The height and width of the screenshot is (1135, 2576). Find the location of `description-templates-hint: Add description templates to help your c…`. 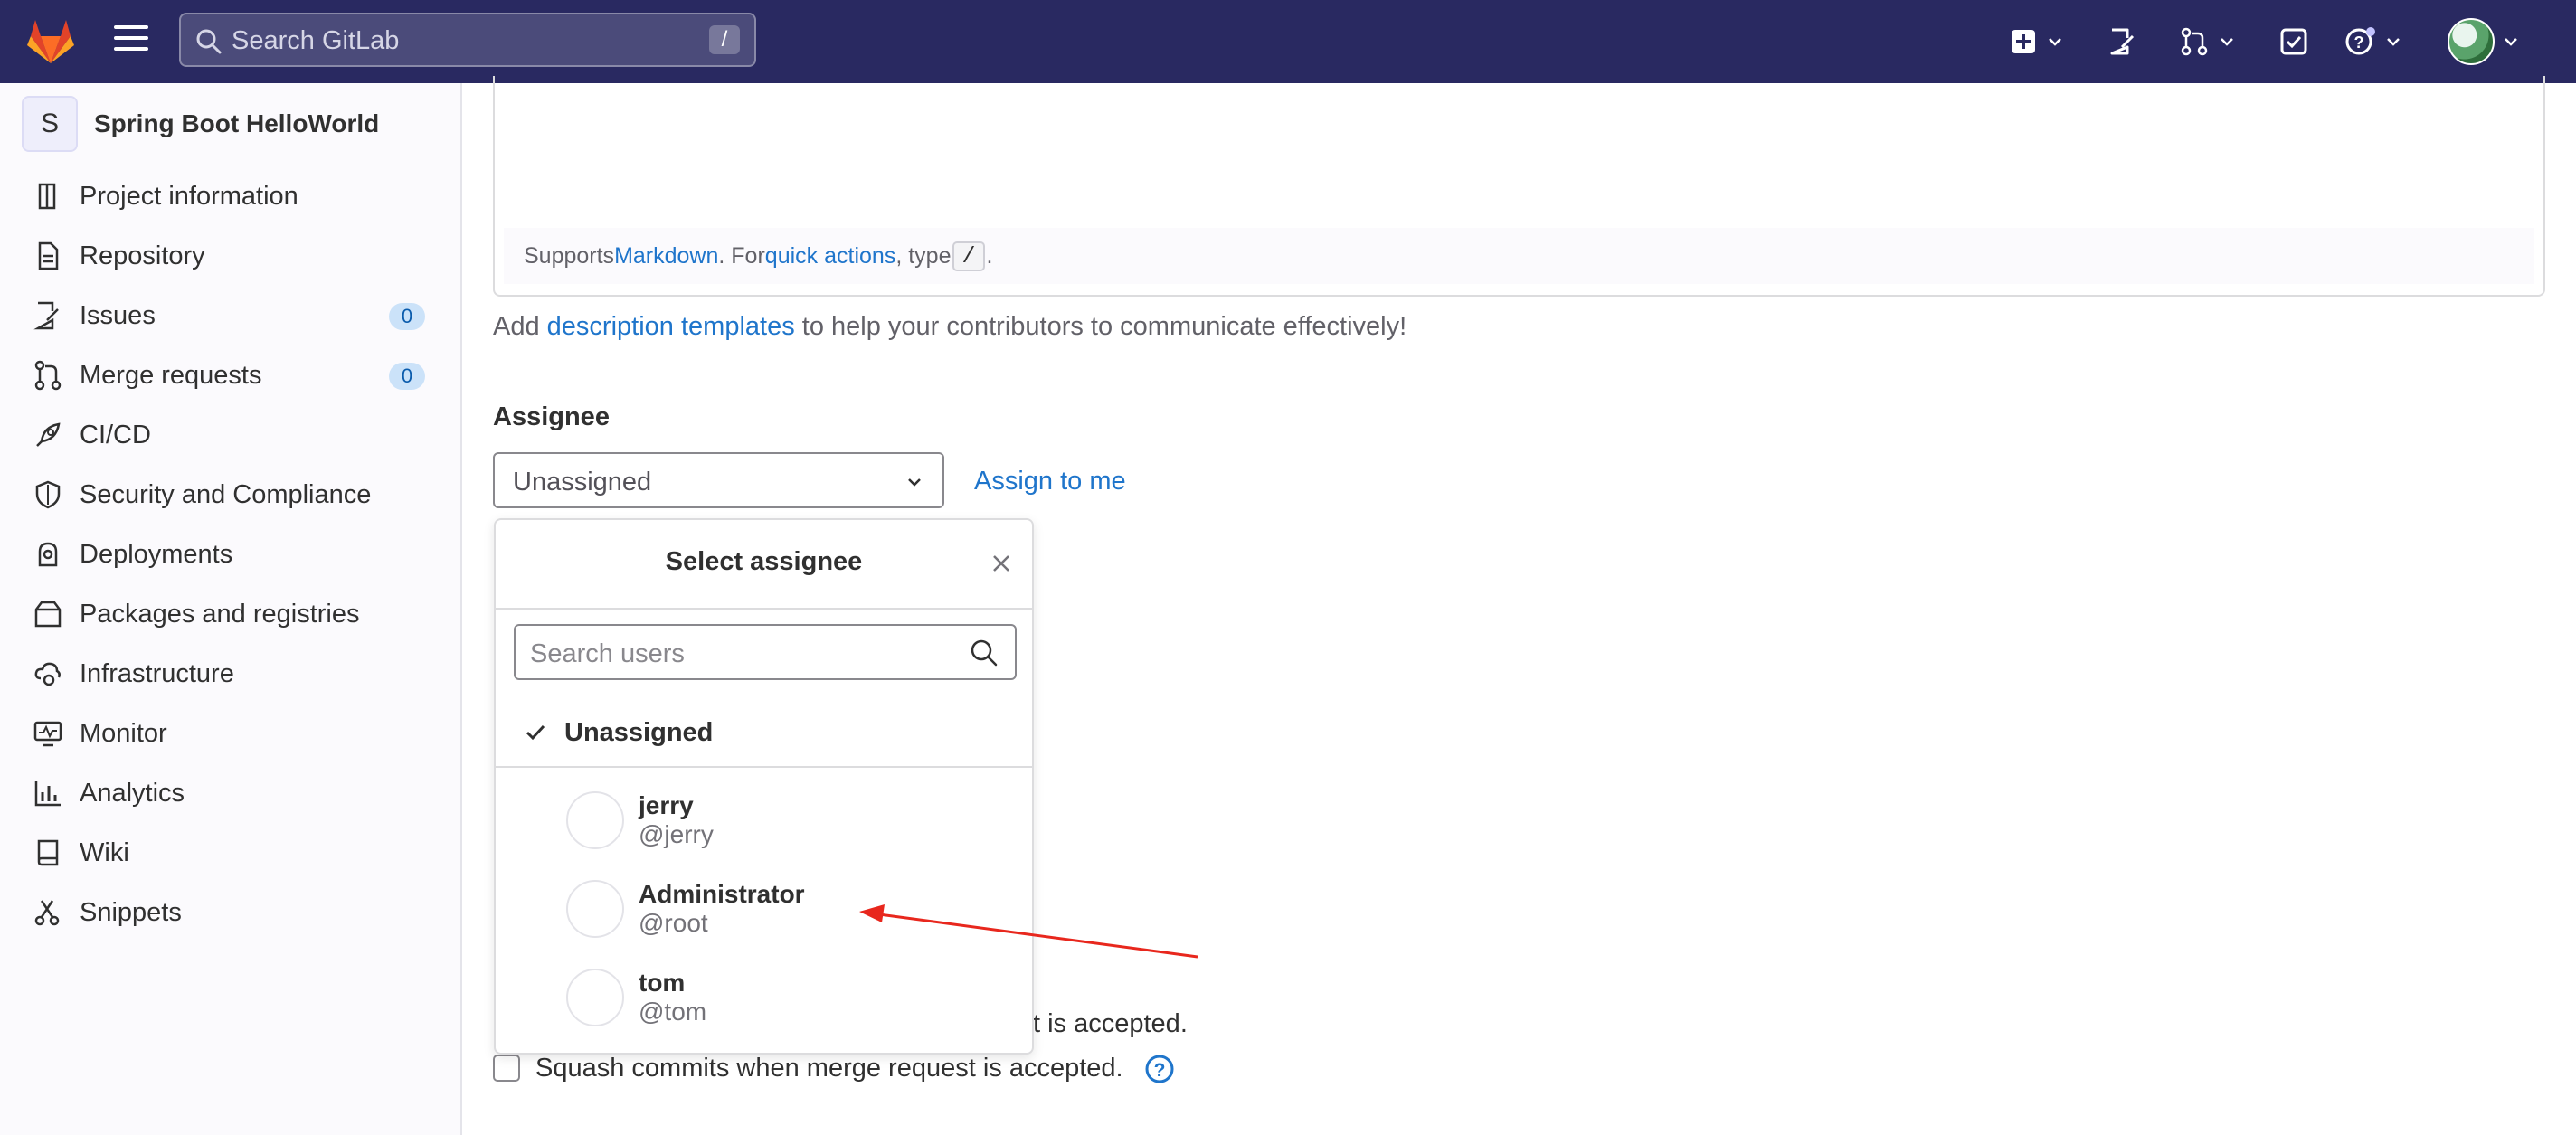

description-templates-hint: Add description templates to help your c… is located at coordinates (949, 327).